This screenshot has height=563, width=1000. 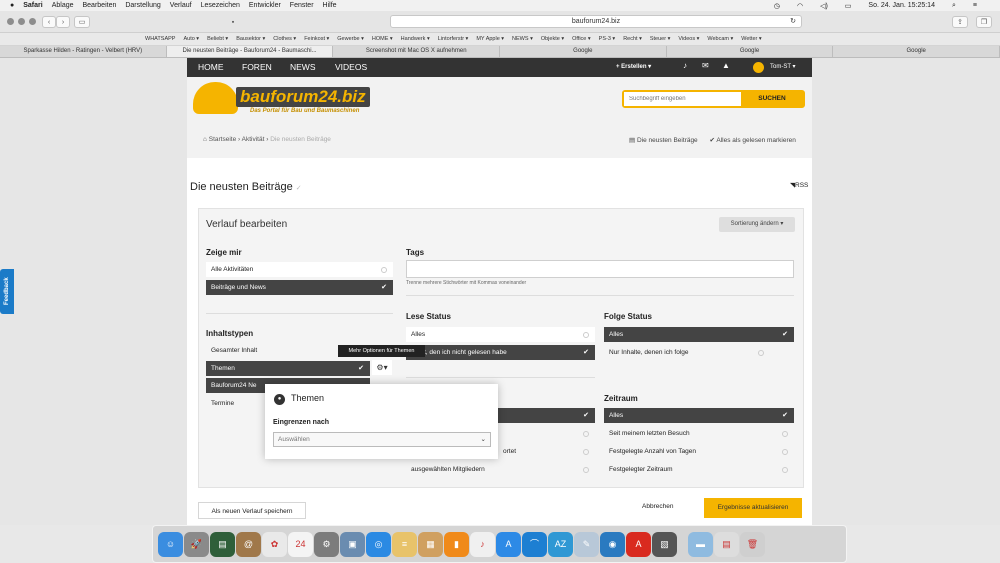 I want to click on tab-favicon: ▪, so click(x=233, y=22).